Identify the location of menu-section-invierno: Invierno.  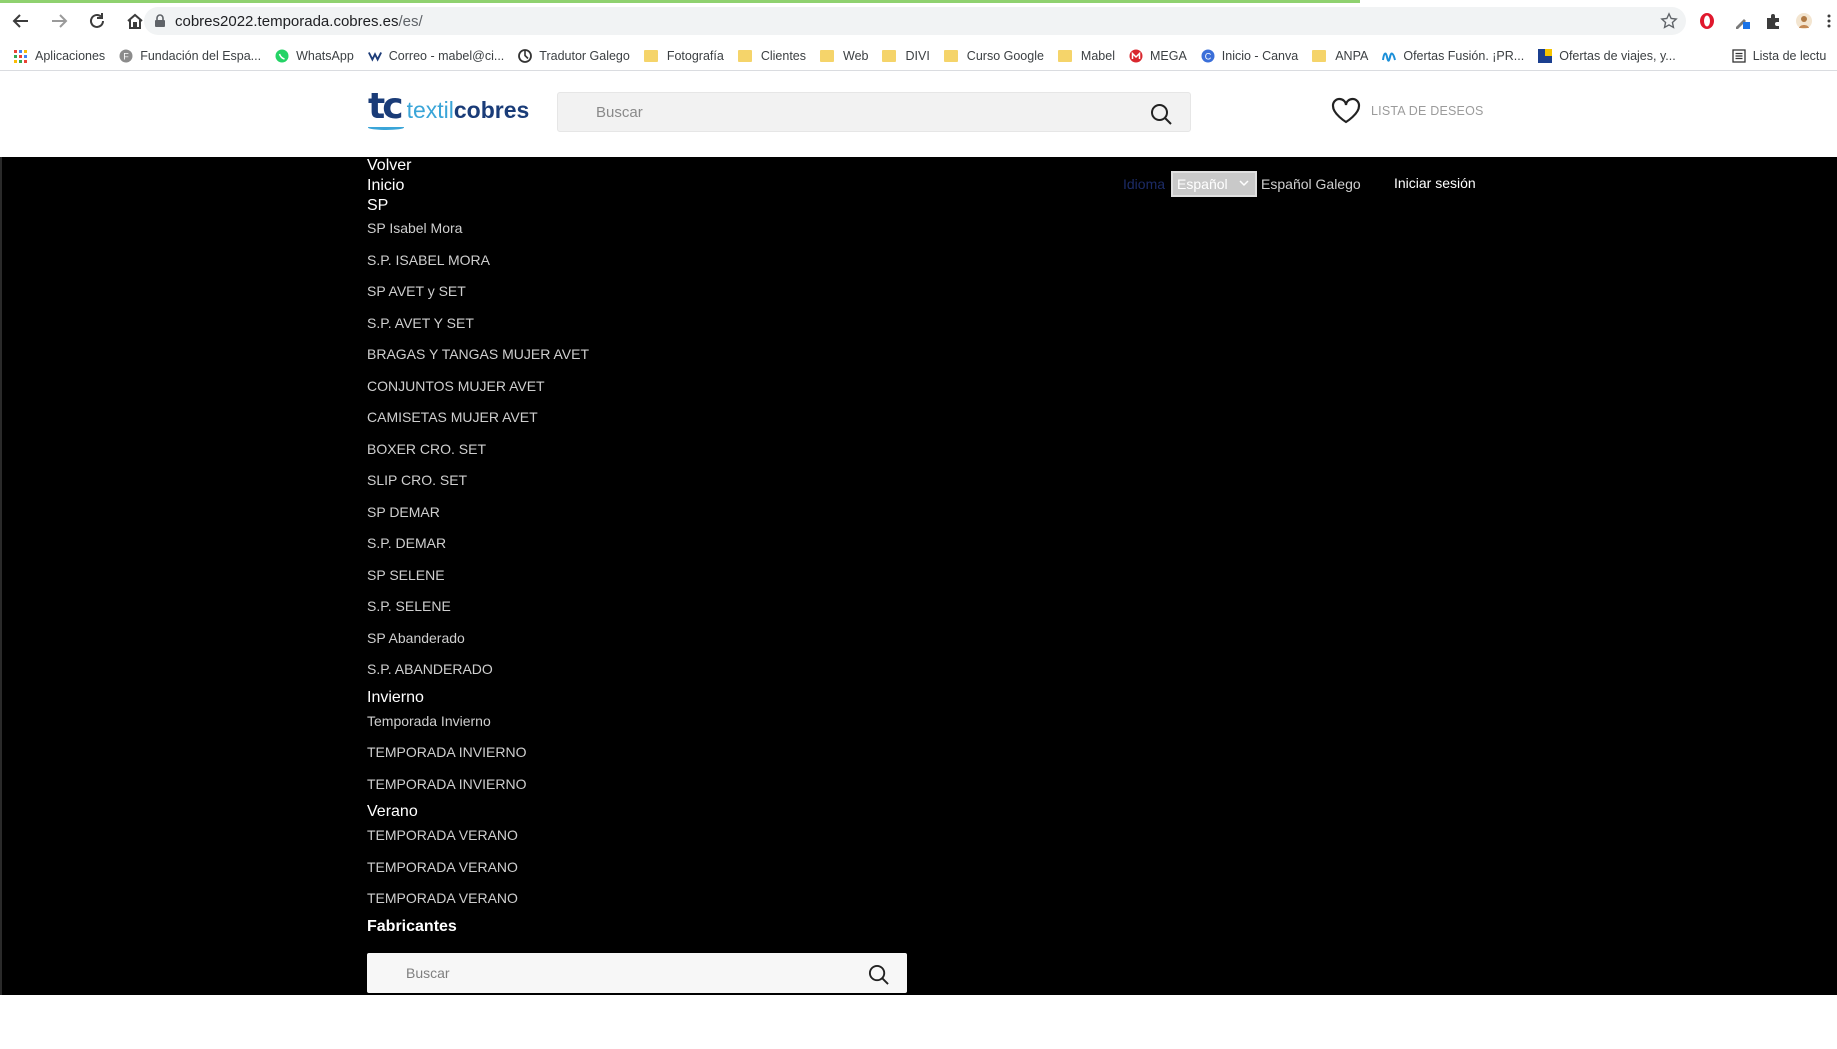
(395, 698).